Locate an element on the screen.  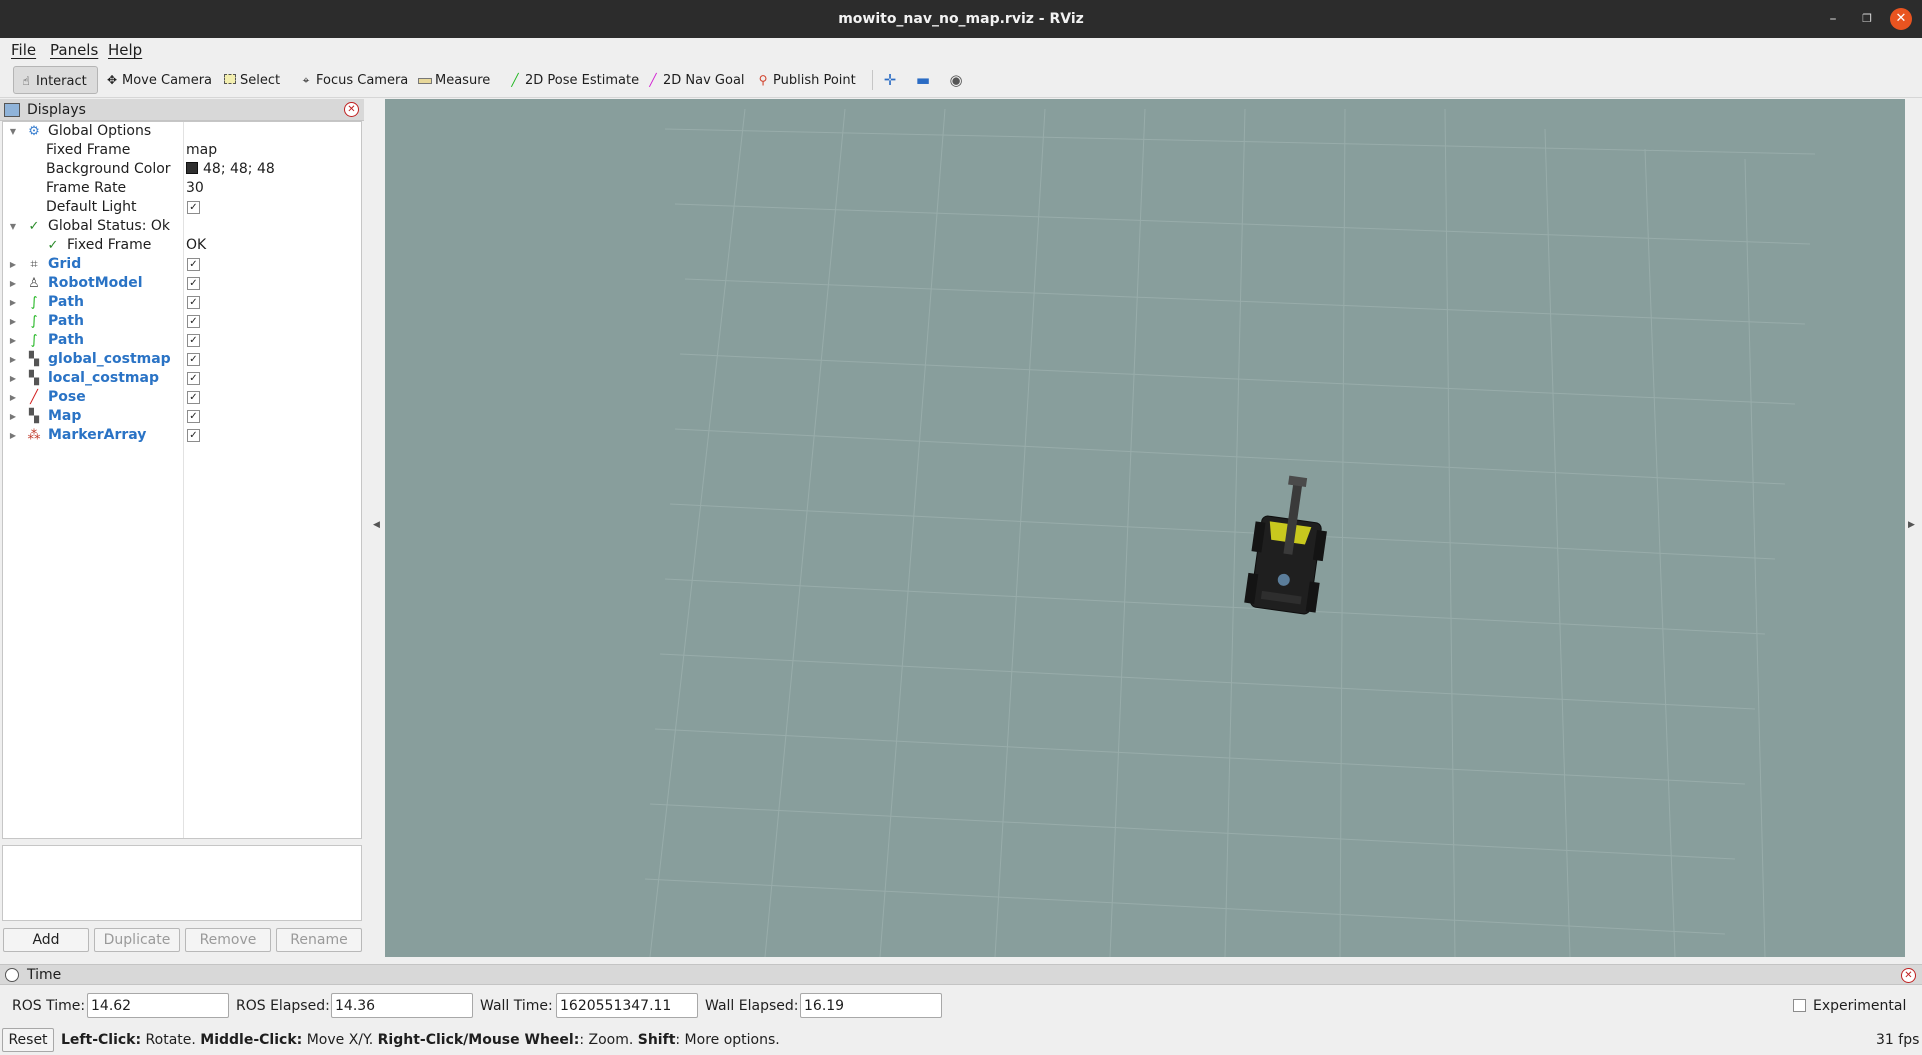
background-color-value: 48; 48; 48 is located at coordinates (230, 169).